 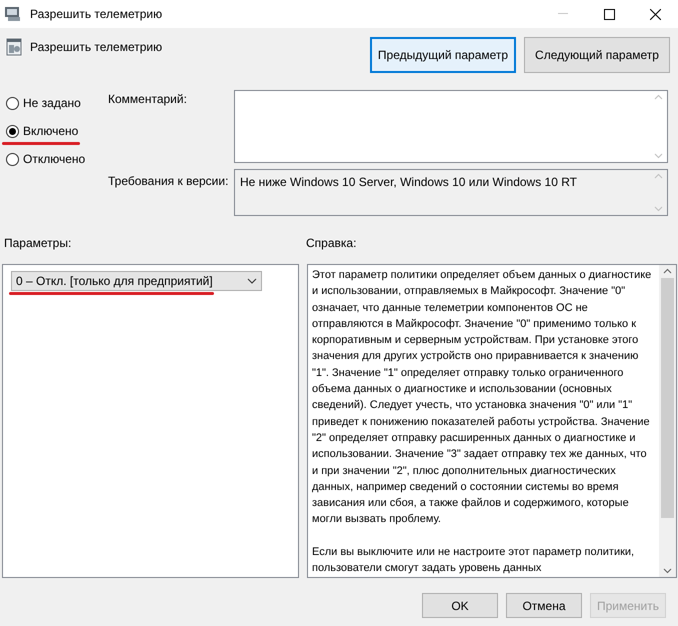 What do you see at coordinates (597, 55) in the screenshot?
I see `next-setting-button: Следующий параметр` at bounding box center [597, 55].